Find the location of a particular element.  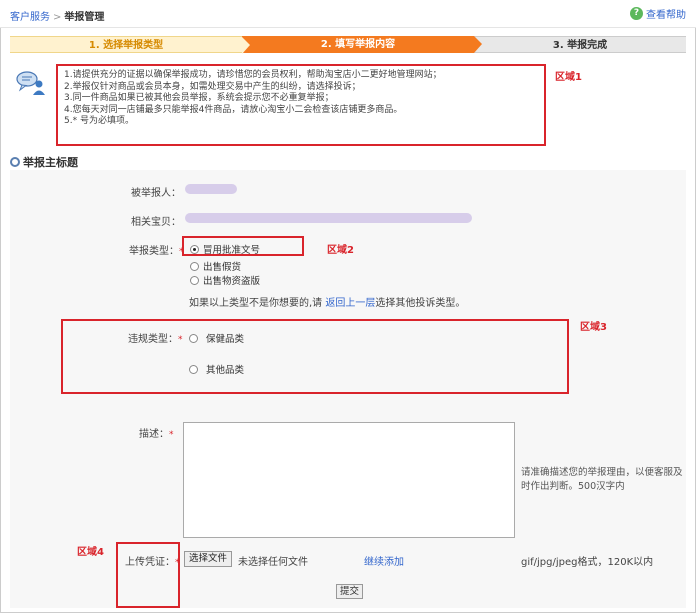

radio-violation-health: 保健品类 is located at coordinates (216, 338).